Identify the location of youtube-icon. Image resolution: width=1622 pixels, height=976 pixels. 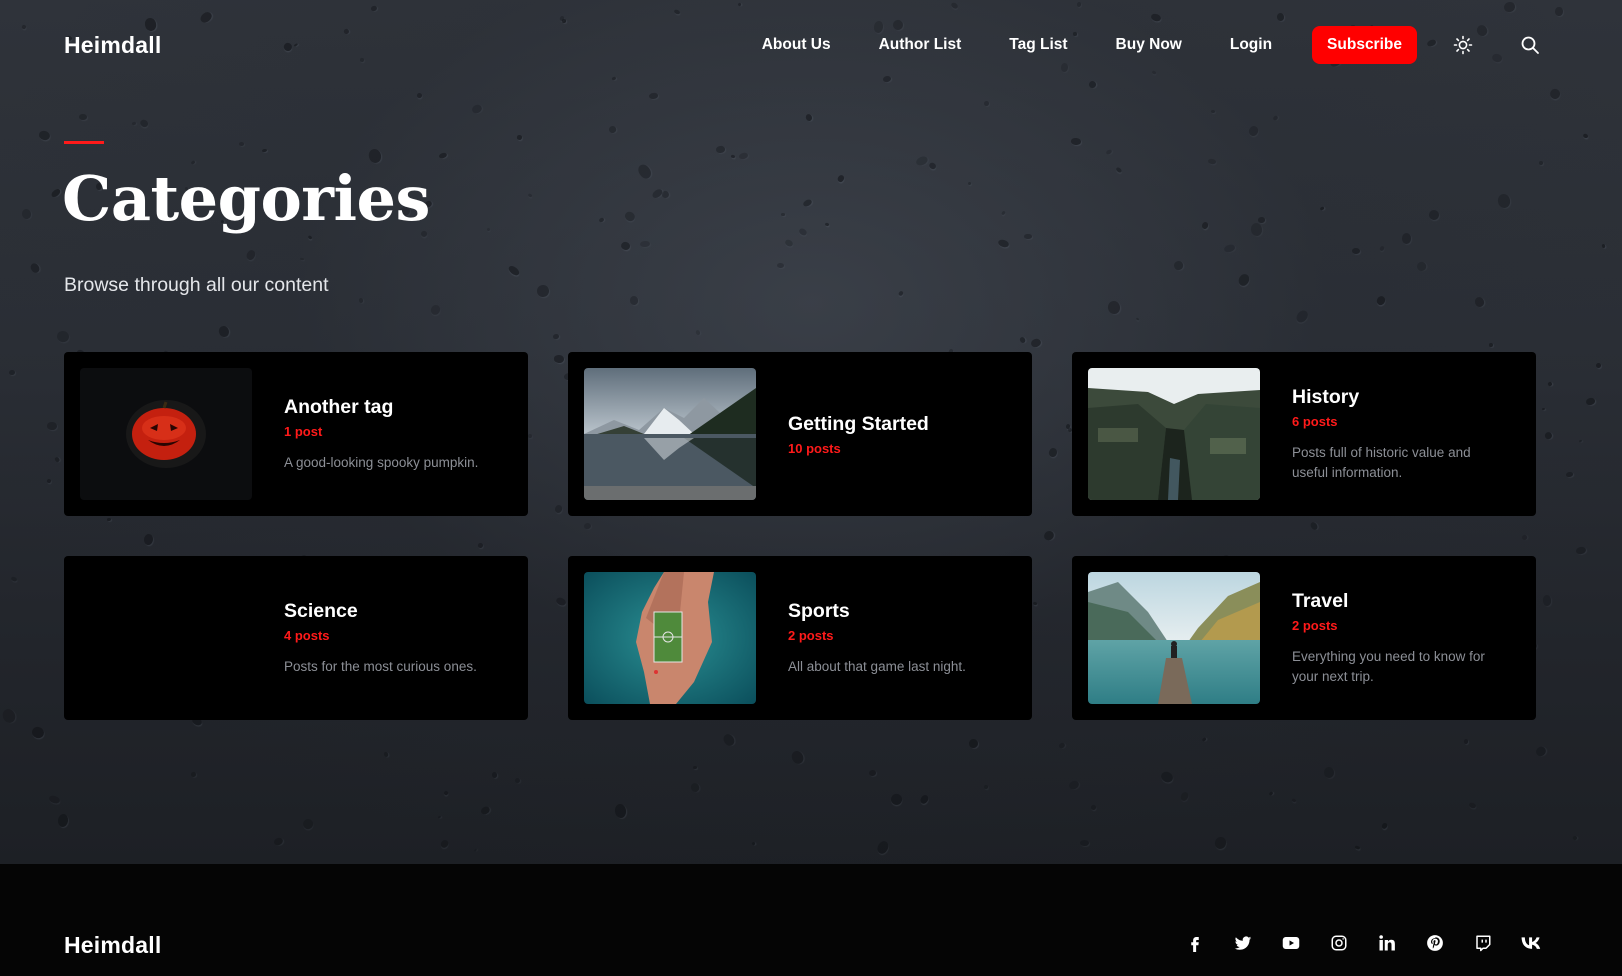
(1291, 943).